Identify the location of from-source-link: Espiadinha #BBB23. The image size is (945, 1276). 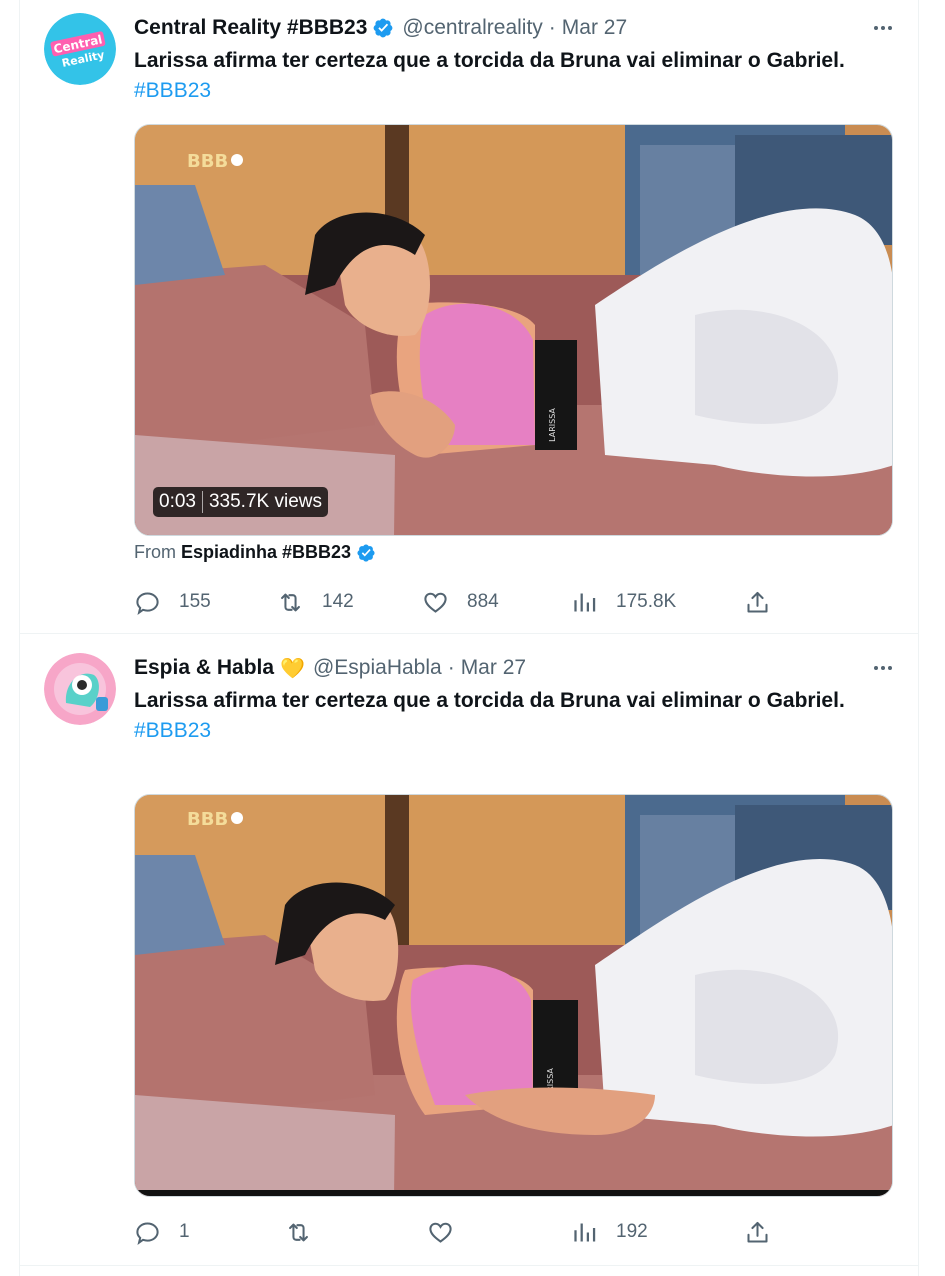
(266, 552).